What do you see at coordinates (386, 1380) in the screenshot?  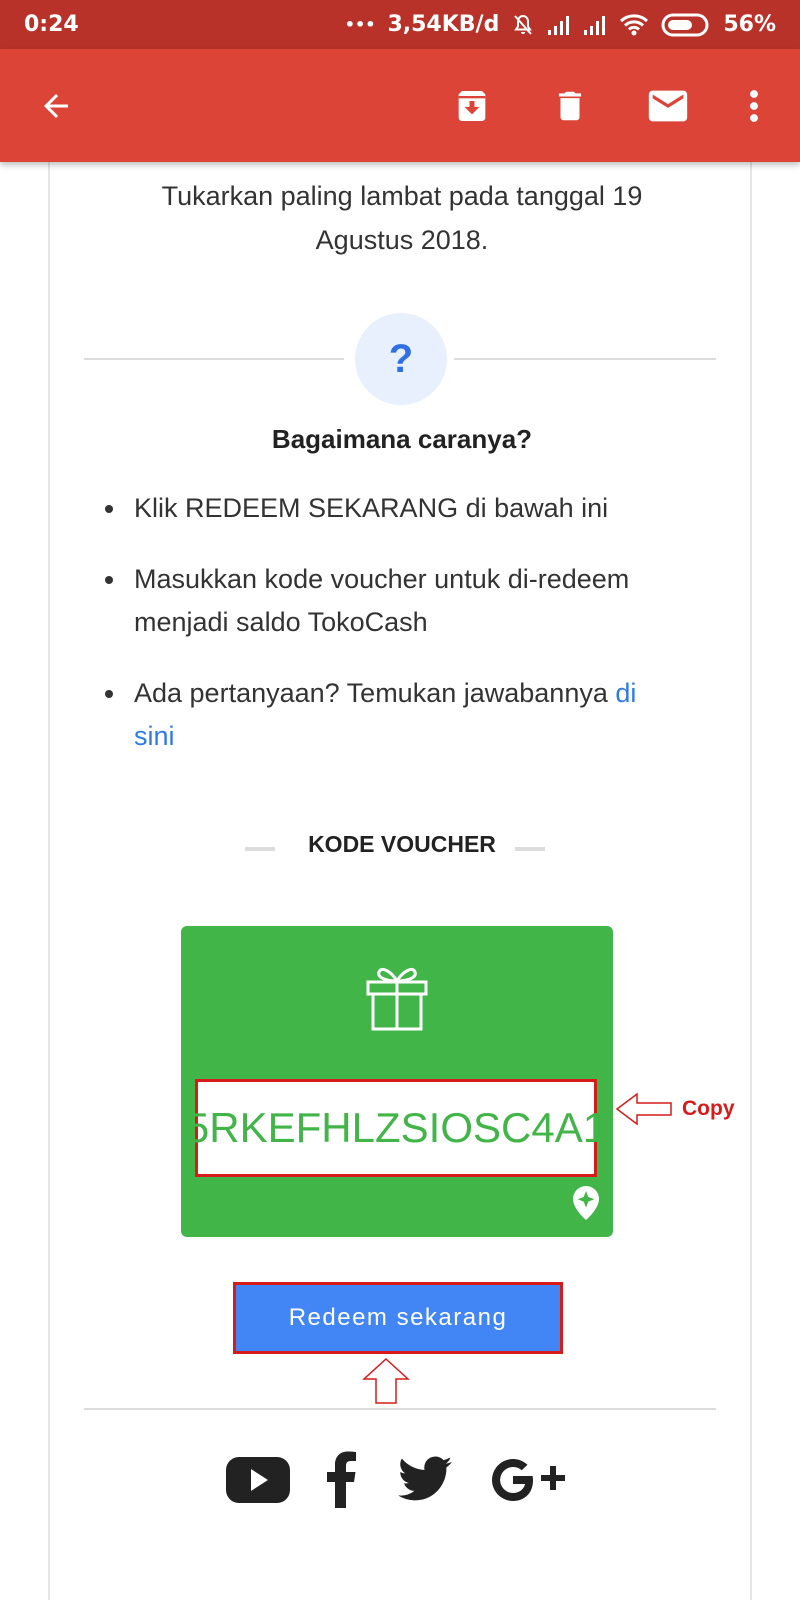 I see `arrow-up-annotation-icon` at bounding box center [386, 1380].